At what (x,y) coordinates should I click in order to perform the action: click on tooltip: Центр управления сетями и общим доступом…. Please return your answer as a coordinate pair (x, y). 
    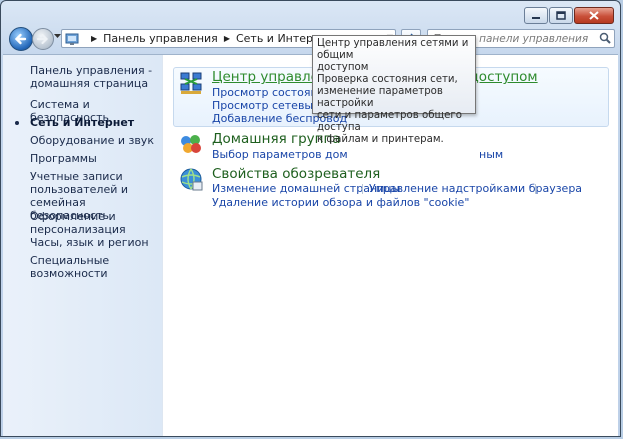
    Looking at the image, I should click on (394, 90).